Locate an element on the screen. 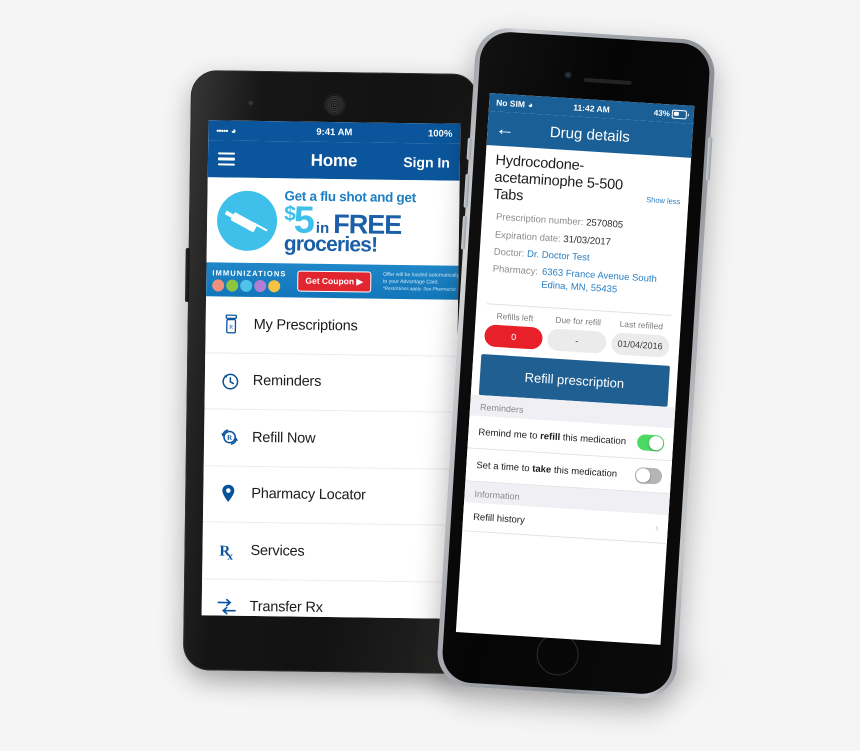 Image resolution: width=860 pixels, height=751 pixels. refill-history-label: Refill history is located at coordinates (499, 518).